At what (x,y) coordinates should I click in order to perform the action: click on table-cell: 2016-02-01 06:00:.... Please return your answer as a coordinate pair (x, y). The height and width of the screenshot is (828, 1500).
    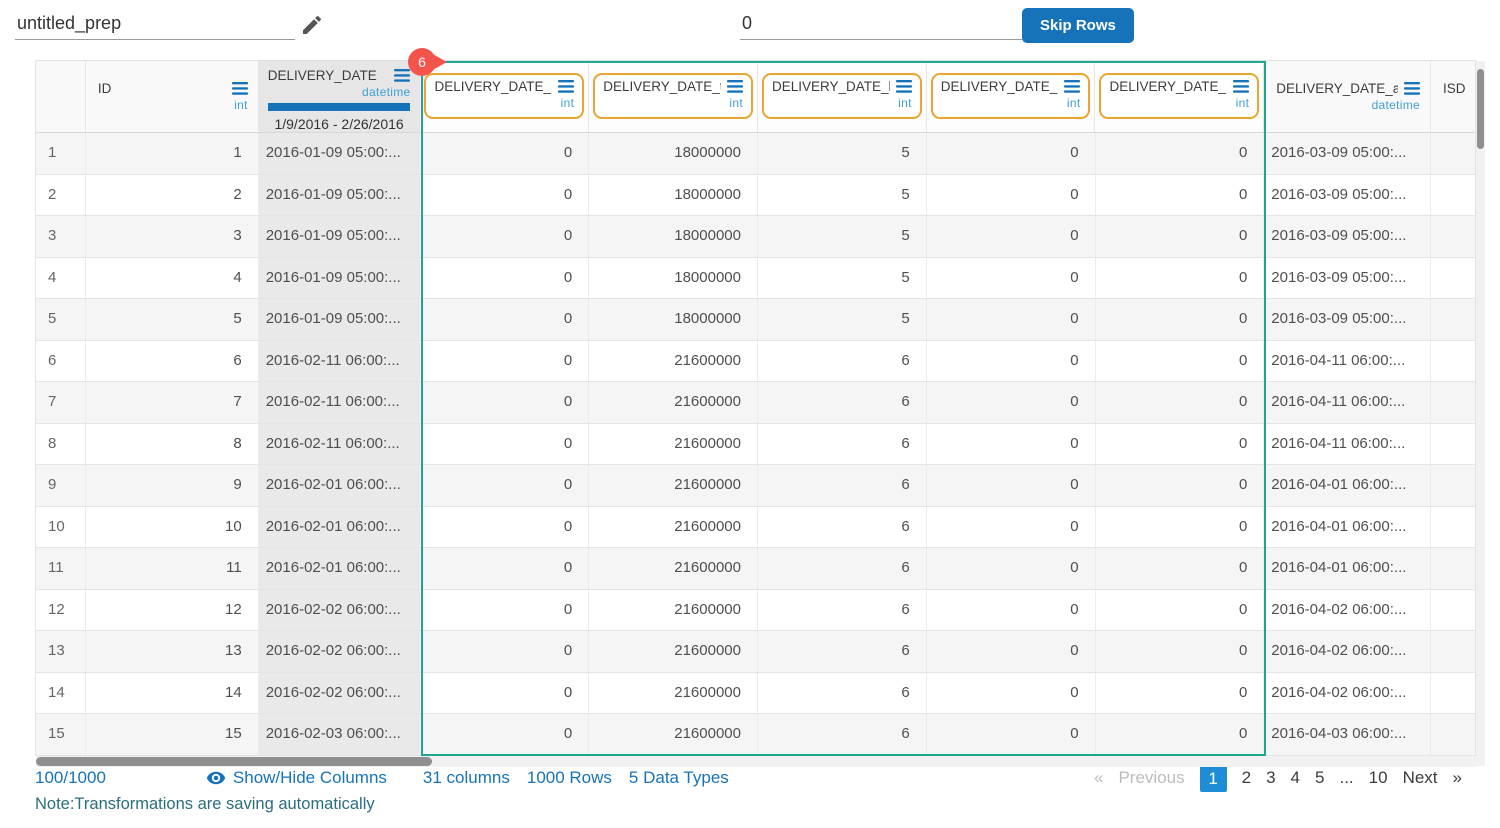
    Looking at the image, I should click on (339, 485).